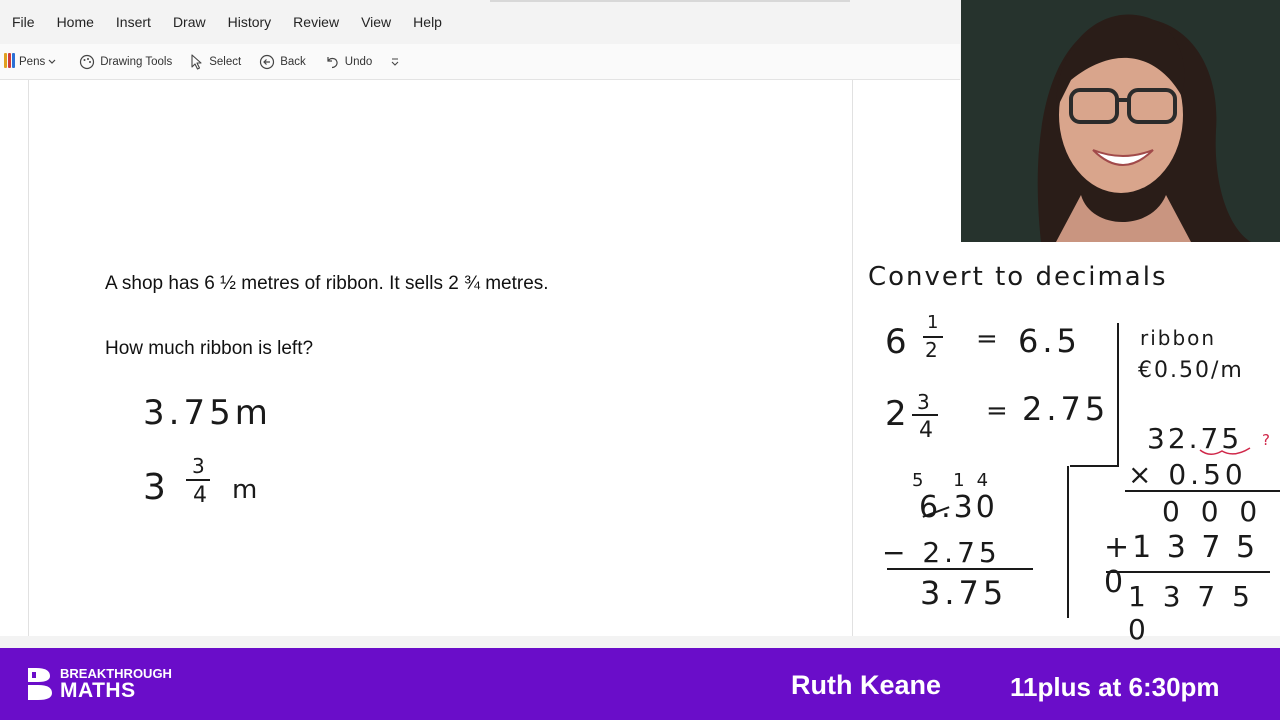 The image size is (1280, 720). I want to click on convert2-equals: =, so click(997, 411).